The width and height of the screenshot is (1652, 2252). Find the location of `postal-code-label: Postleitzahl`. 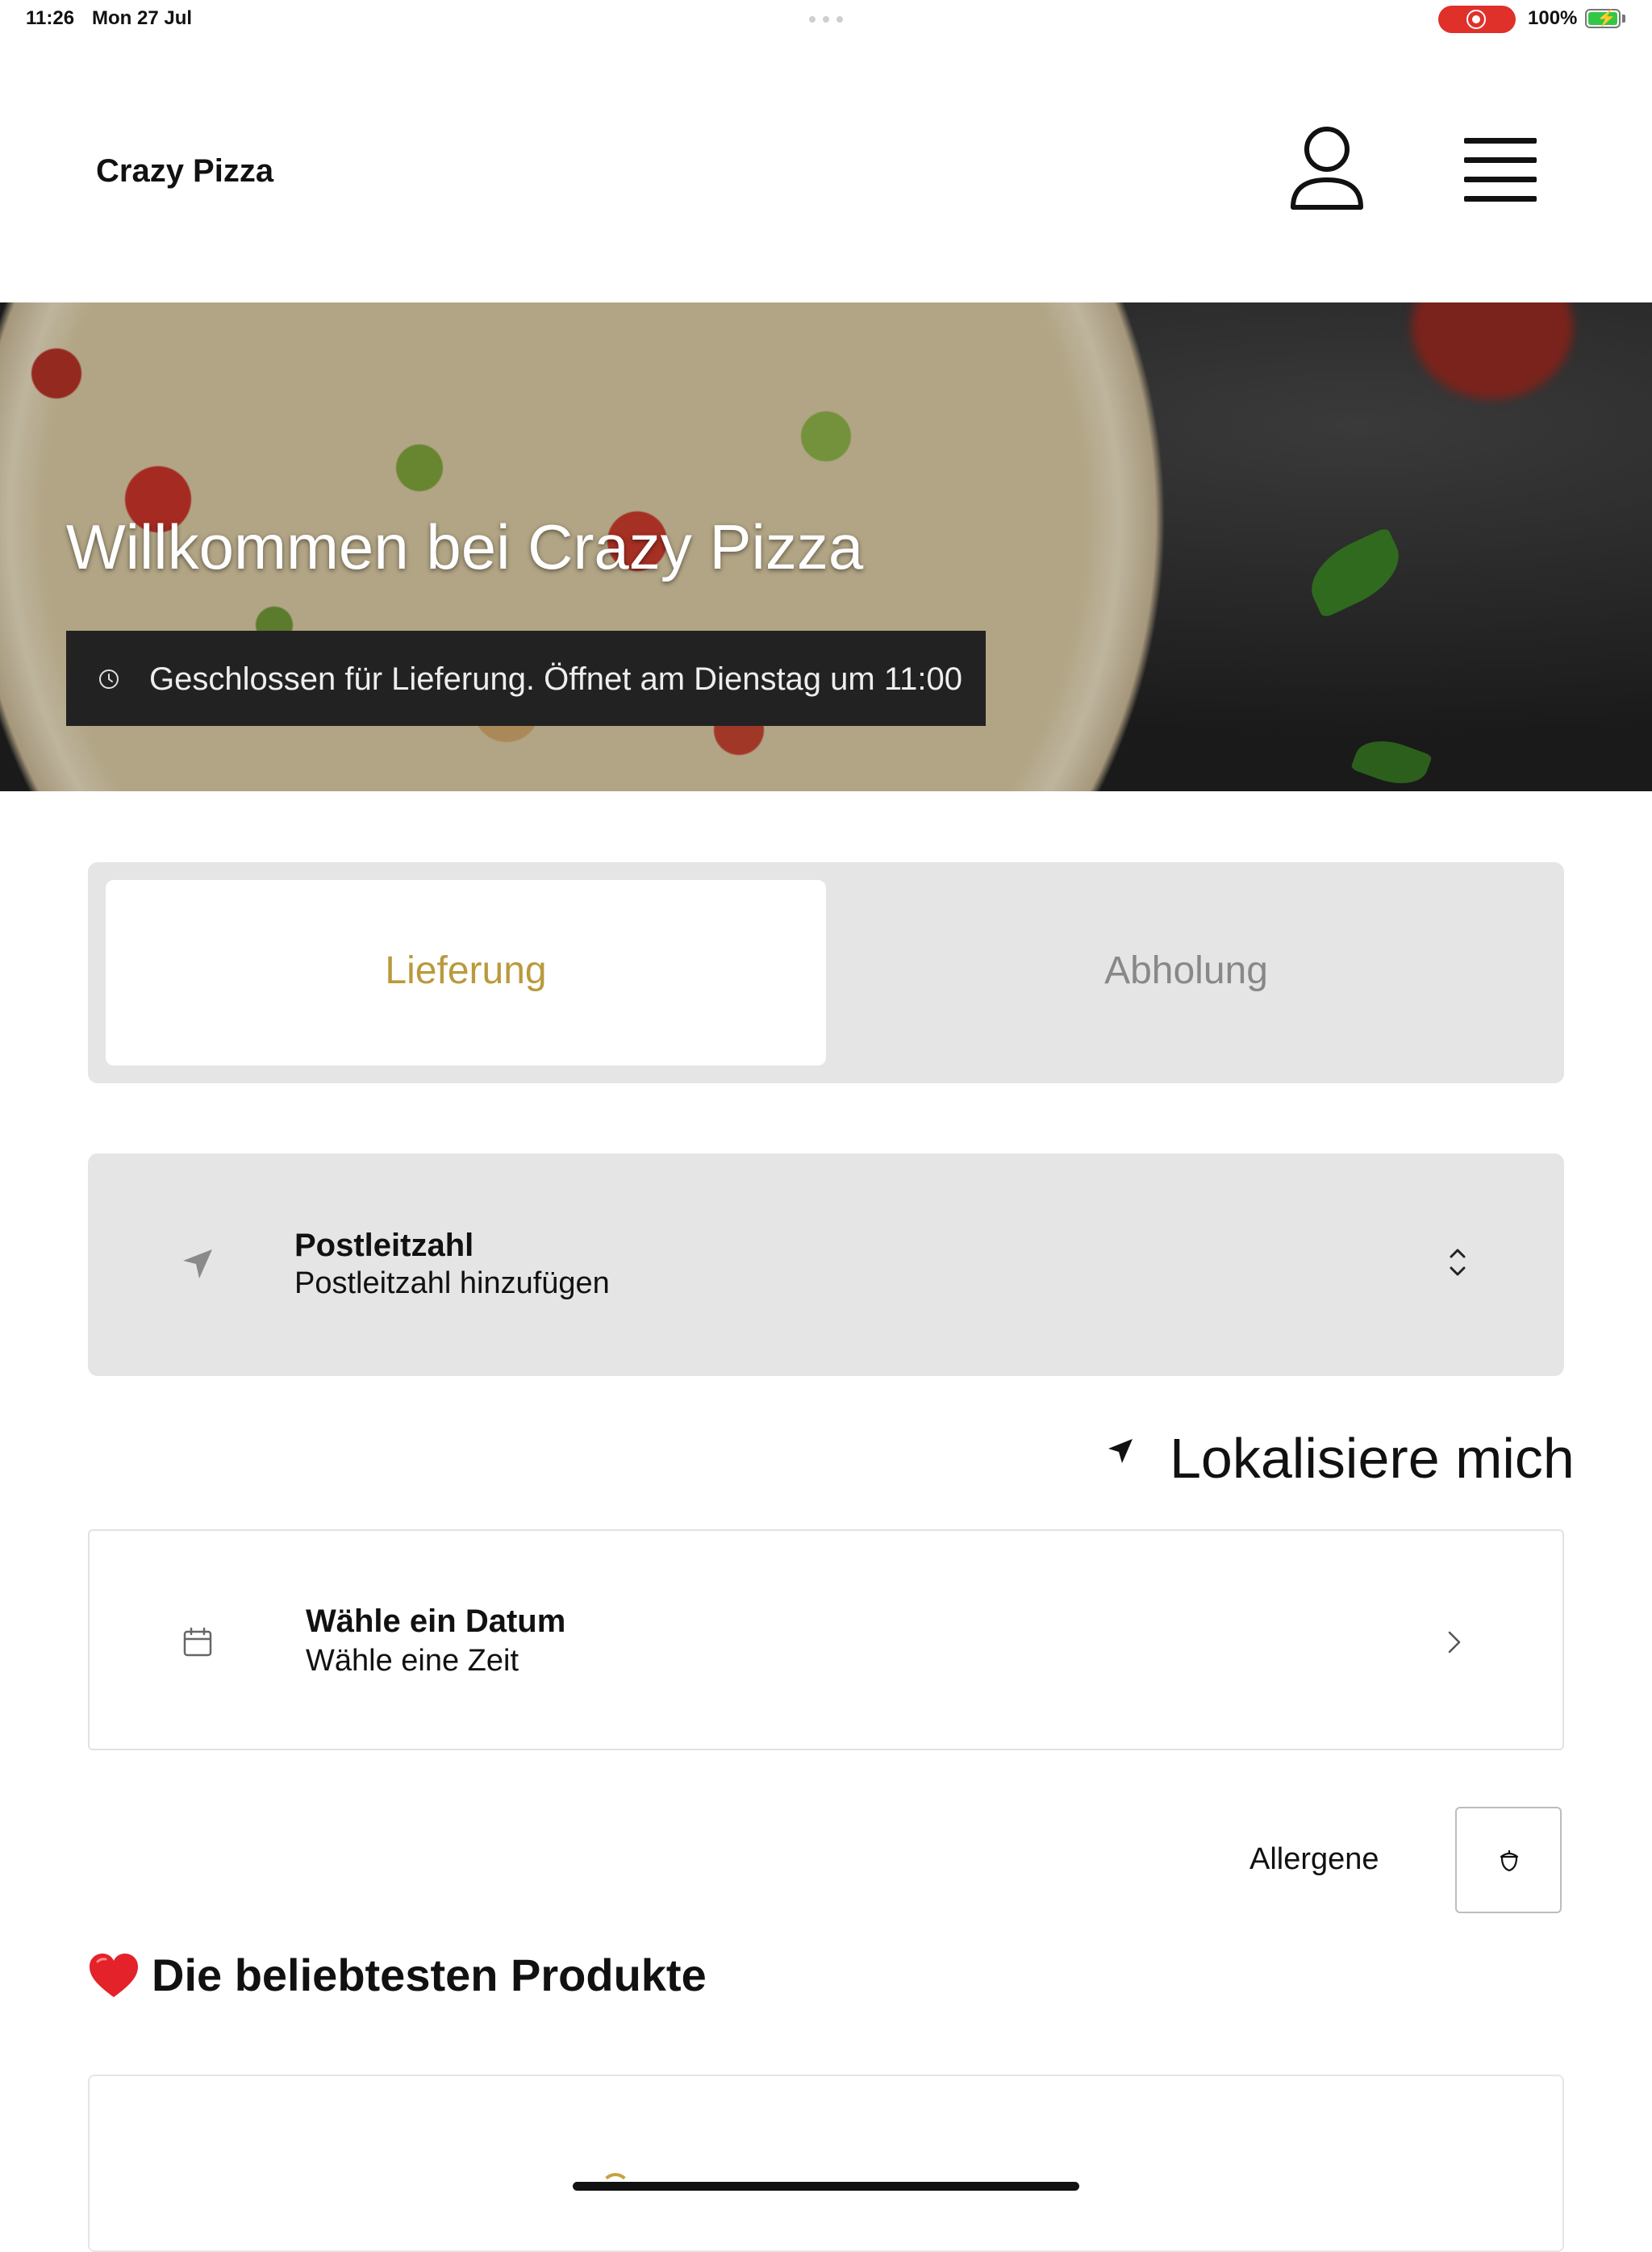

postal-code-label: Postleitzahl is located at coordinates (384, 1246).